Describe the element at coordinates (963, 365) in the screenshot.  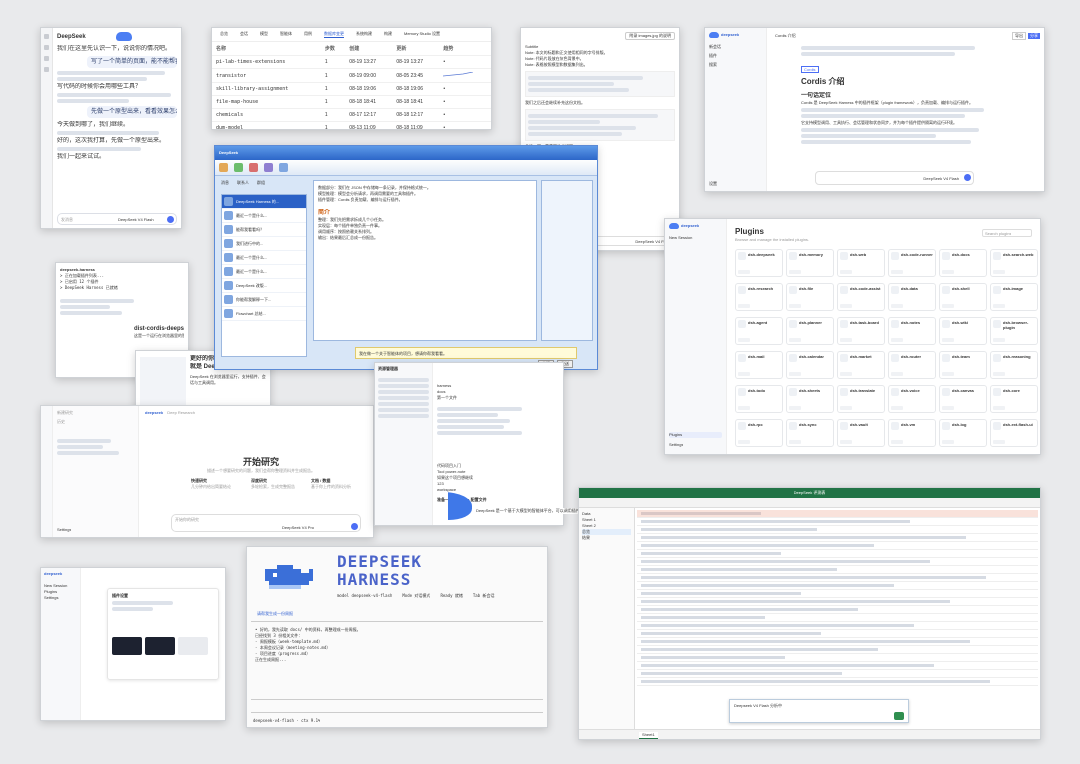
I see `plugin-card: dsh-team` at that location.